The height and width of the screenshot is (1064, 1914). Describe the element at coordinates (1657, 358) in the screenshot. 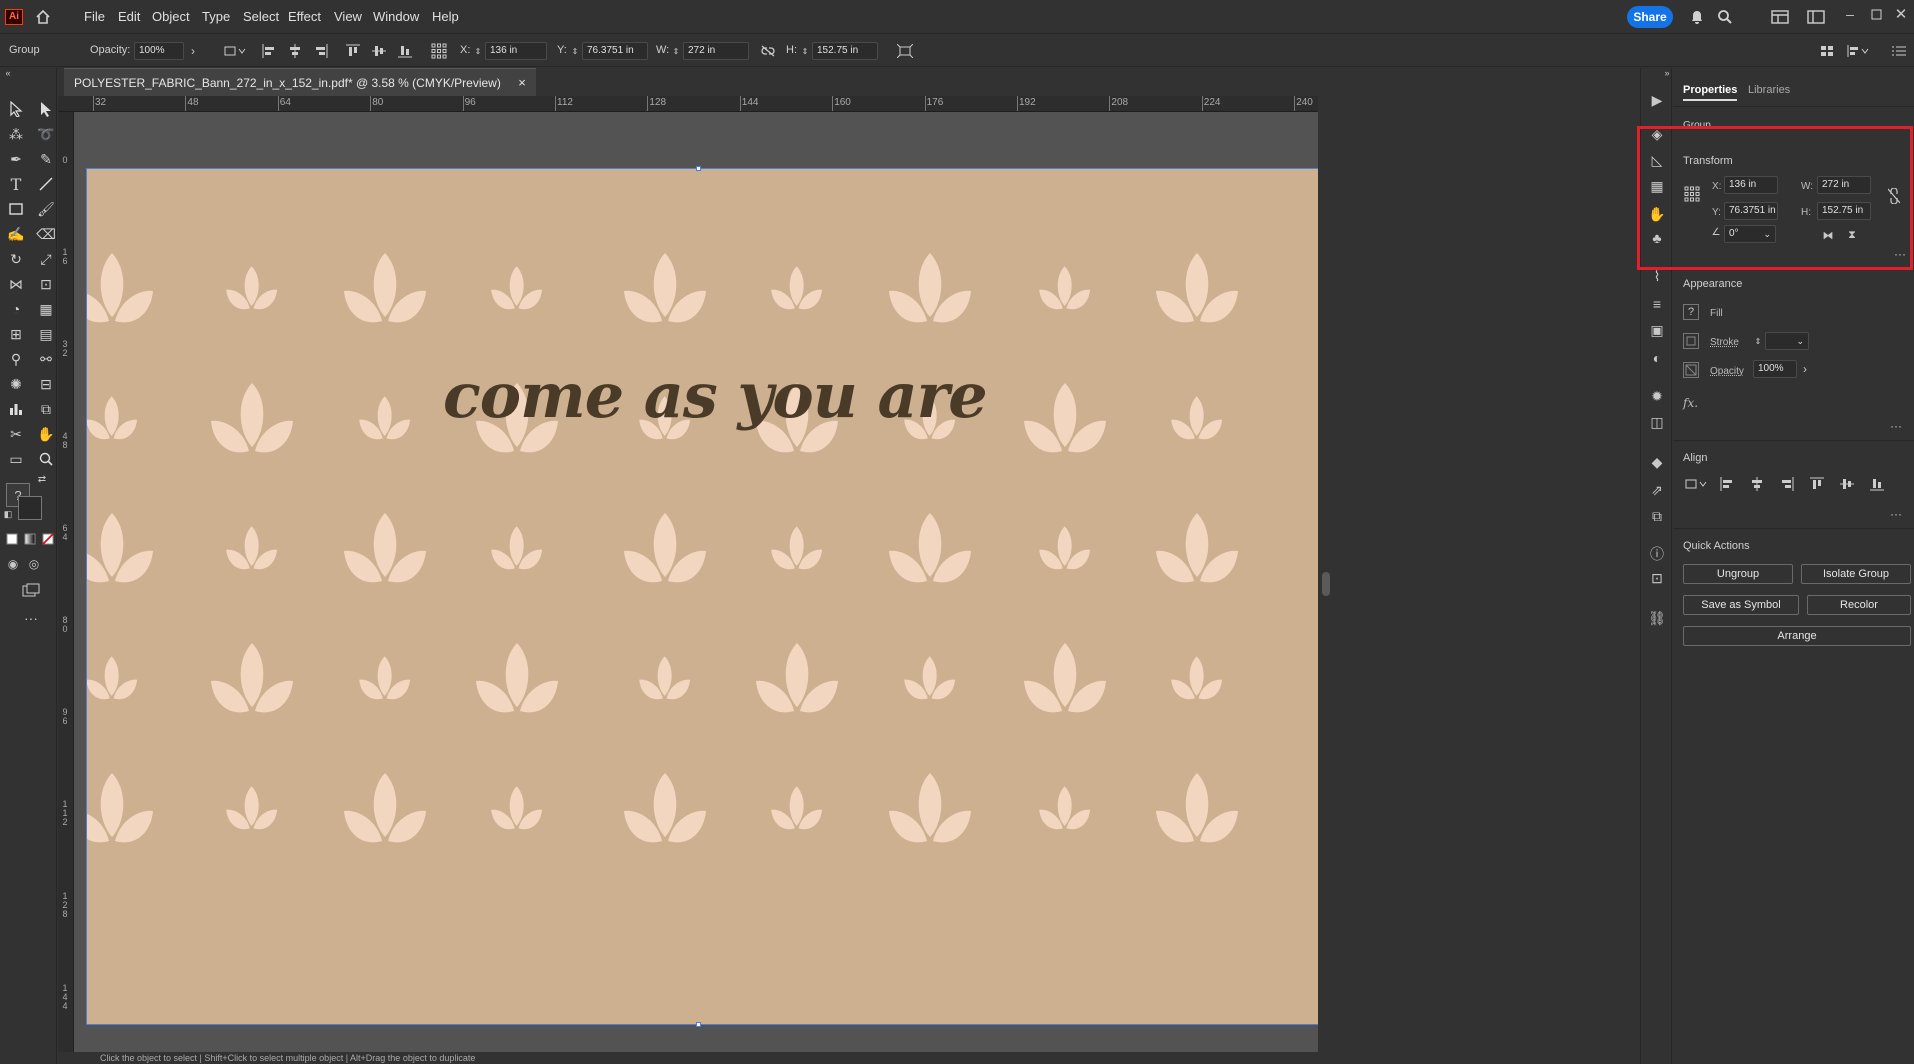

I see `transparency-icon: ◐` at that location.